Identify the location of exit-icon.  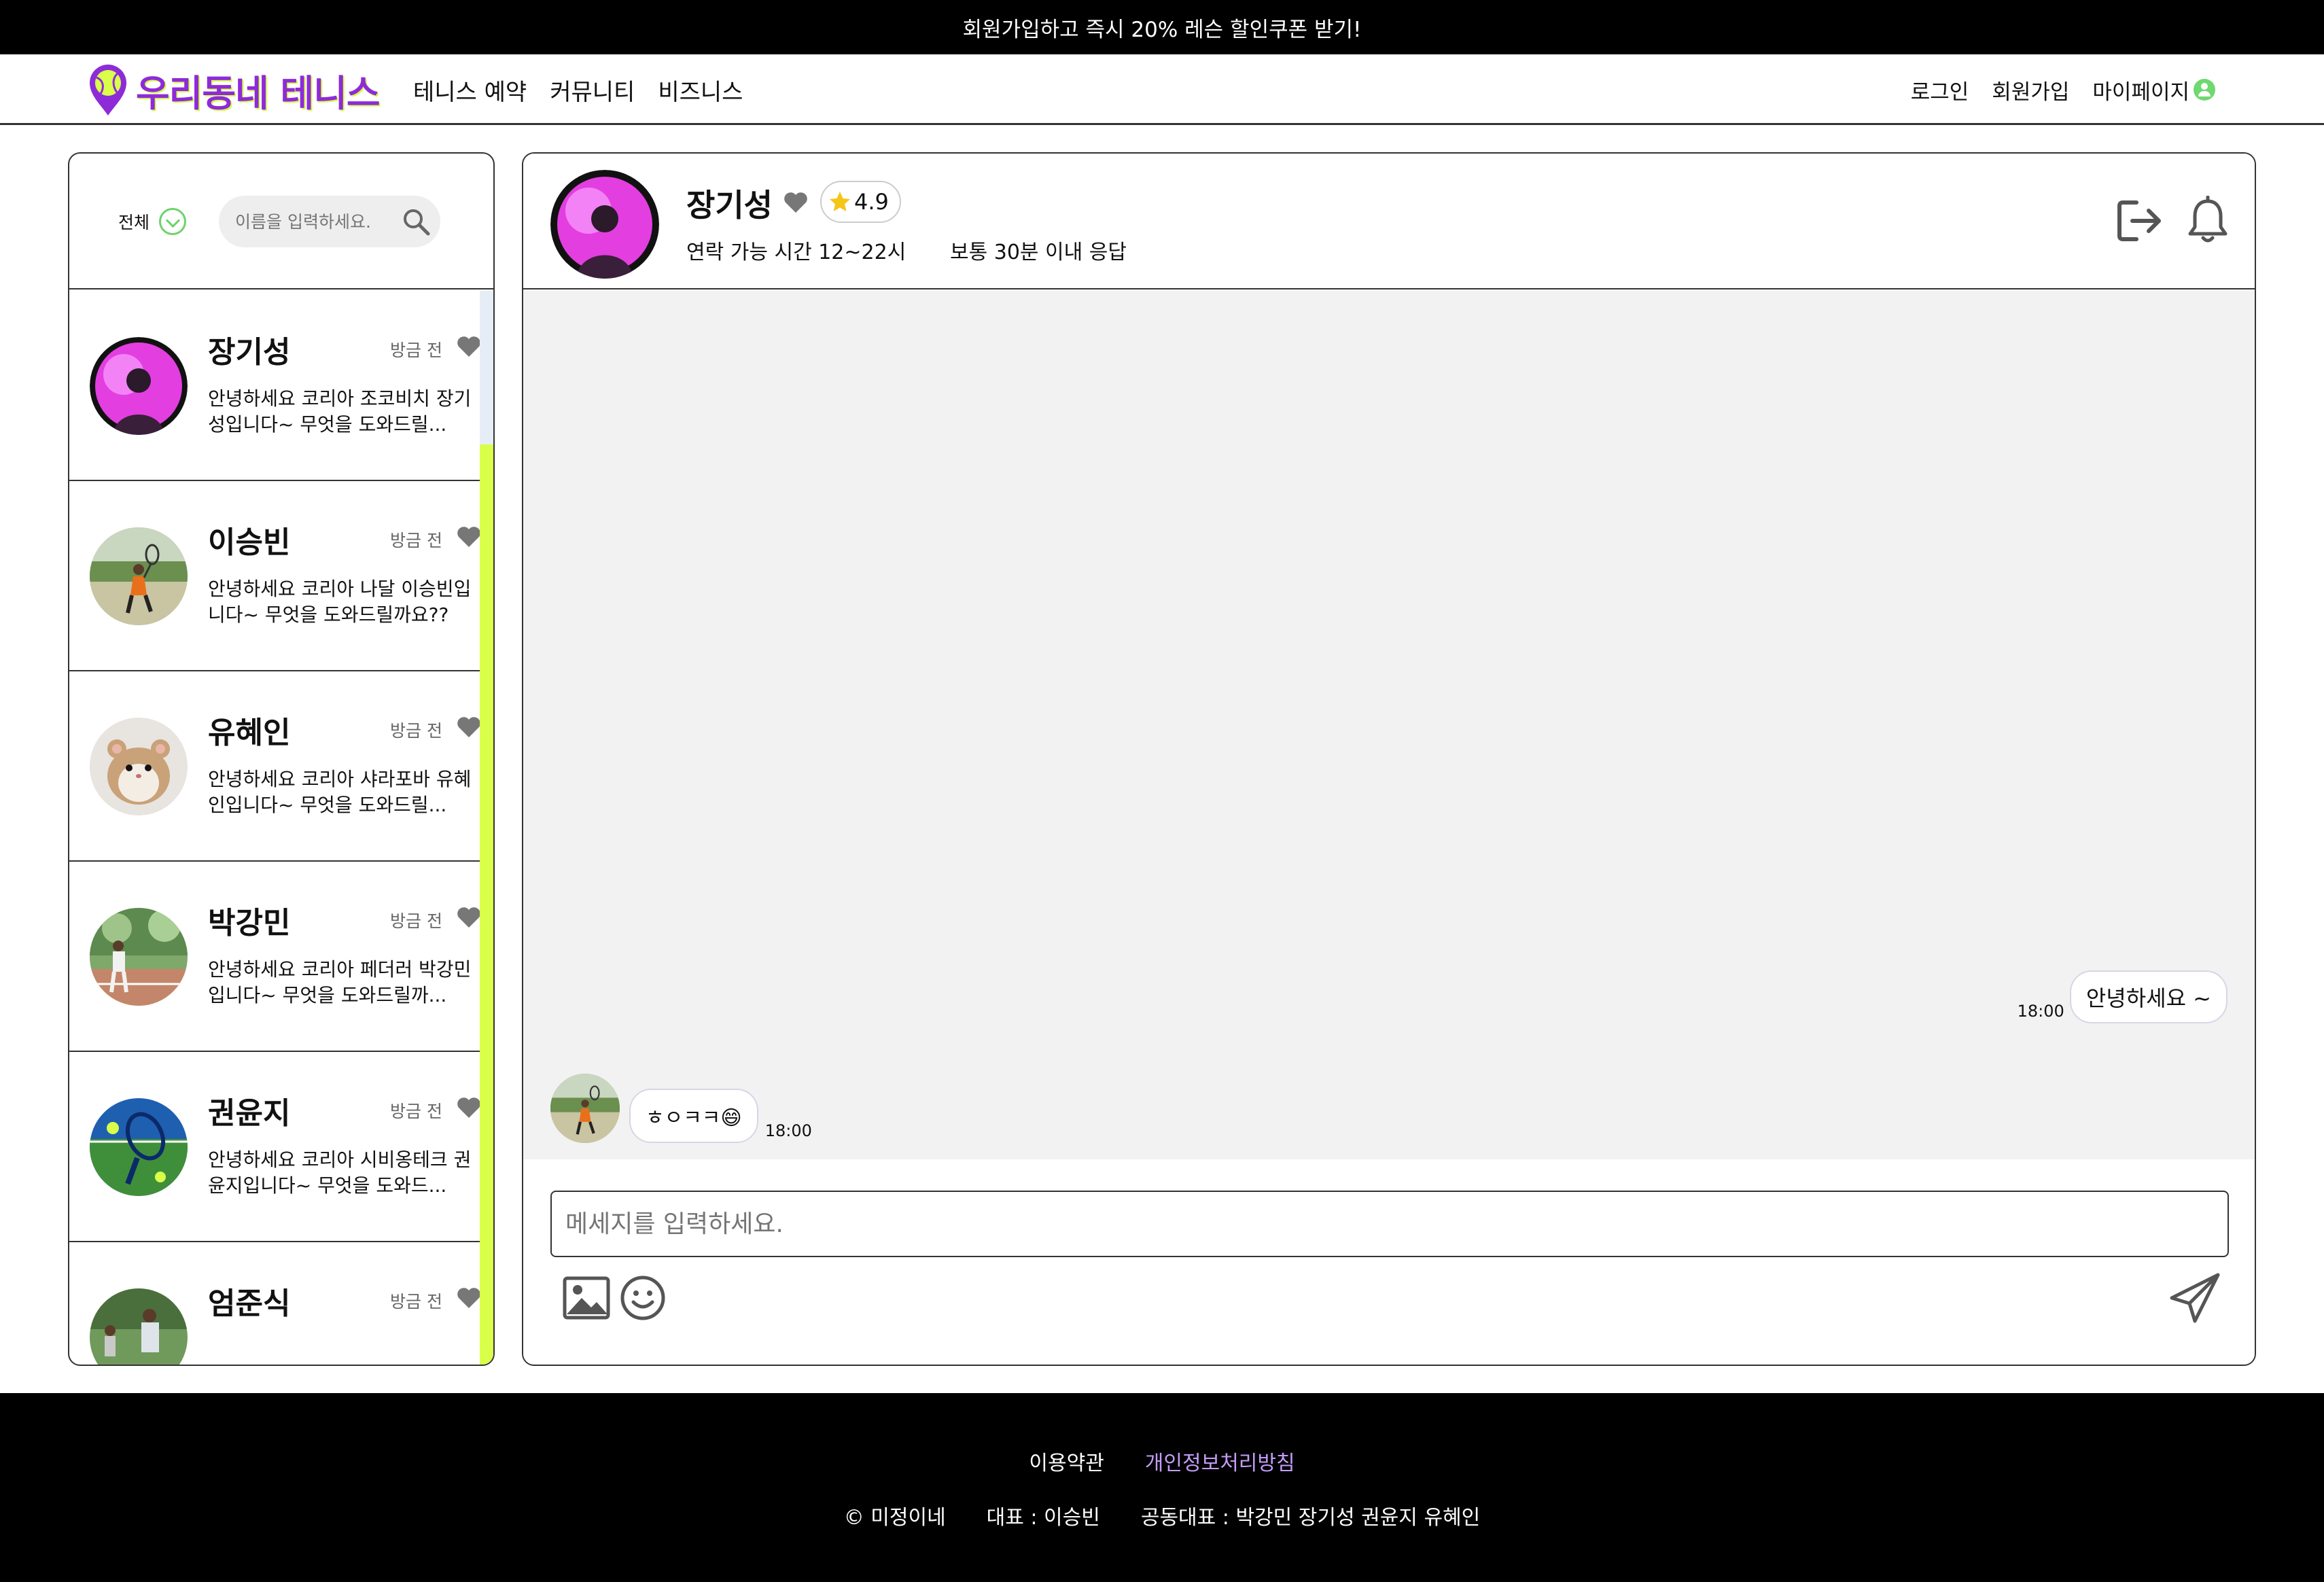
(2140, 220).